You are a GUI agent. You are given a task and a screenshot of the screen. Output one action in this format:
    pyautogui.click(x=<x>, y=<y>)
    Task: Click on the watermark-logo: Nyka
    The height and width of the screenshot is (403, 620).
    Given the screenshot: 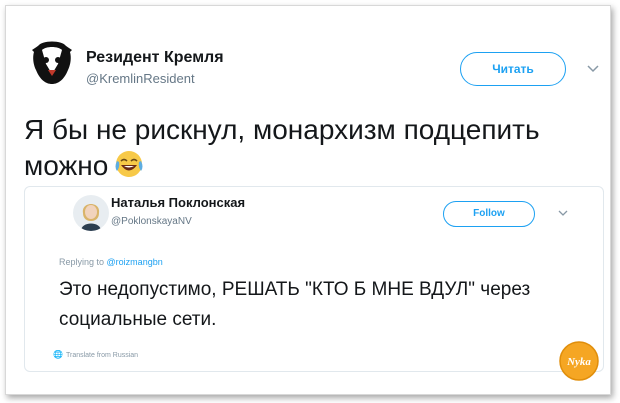 What is the action you would take?
    pyautogui.click(x=579, y=361)
    